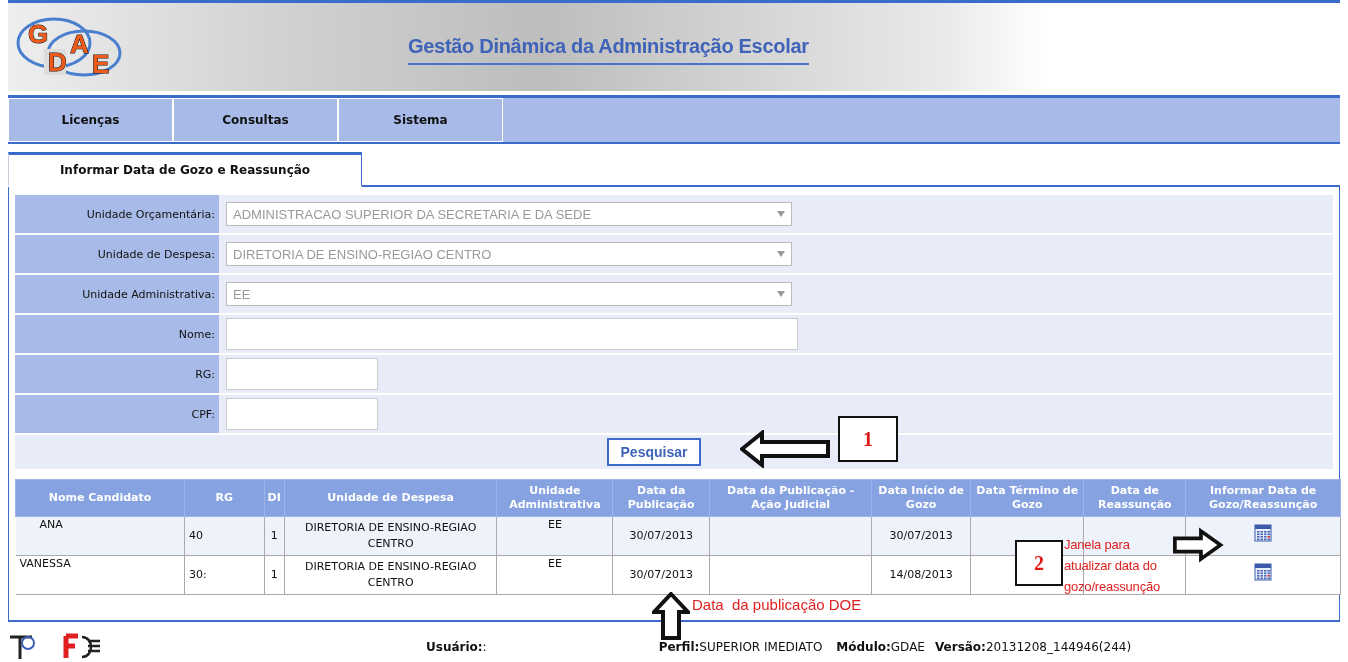  I want to click on footer-label: Módulo:, so click(863, 647).